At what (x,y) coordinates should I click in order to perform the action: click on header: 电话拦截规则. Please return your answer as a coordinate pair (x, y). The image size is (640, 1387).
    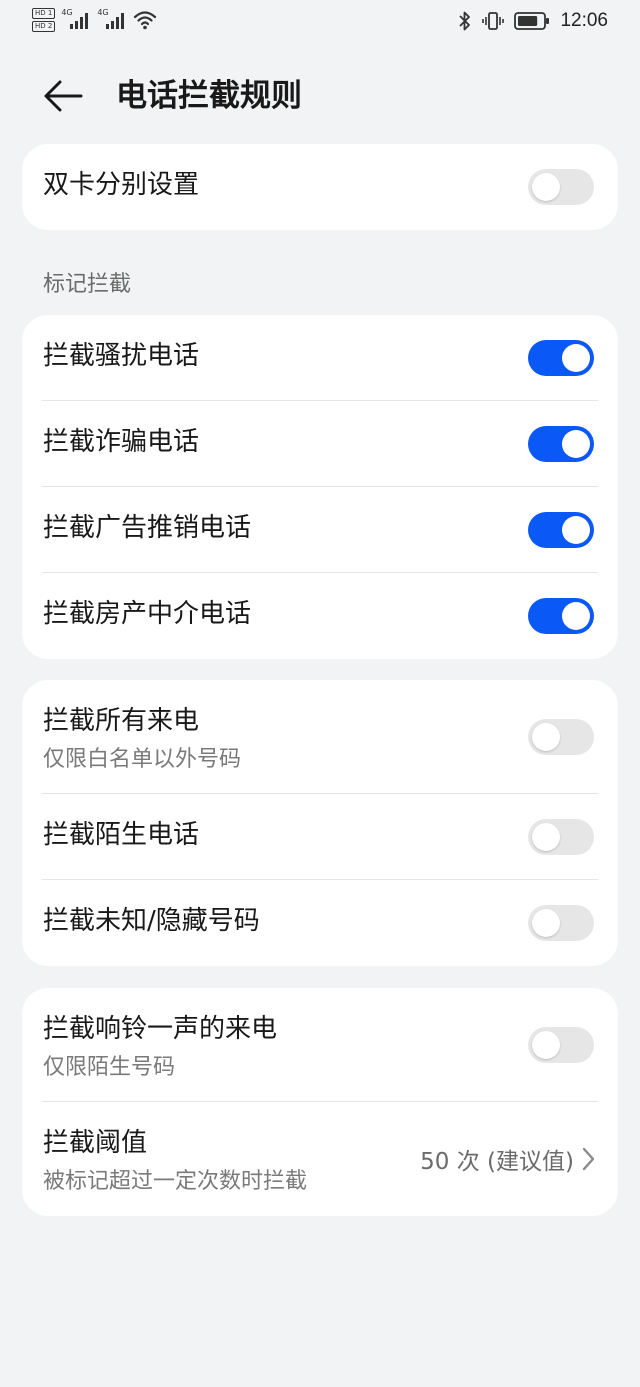
    Looking at the image, I should click on (320, 97).